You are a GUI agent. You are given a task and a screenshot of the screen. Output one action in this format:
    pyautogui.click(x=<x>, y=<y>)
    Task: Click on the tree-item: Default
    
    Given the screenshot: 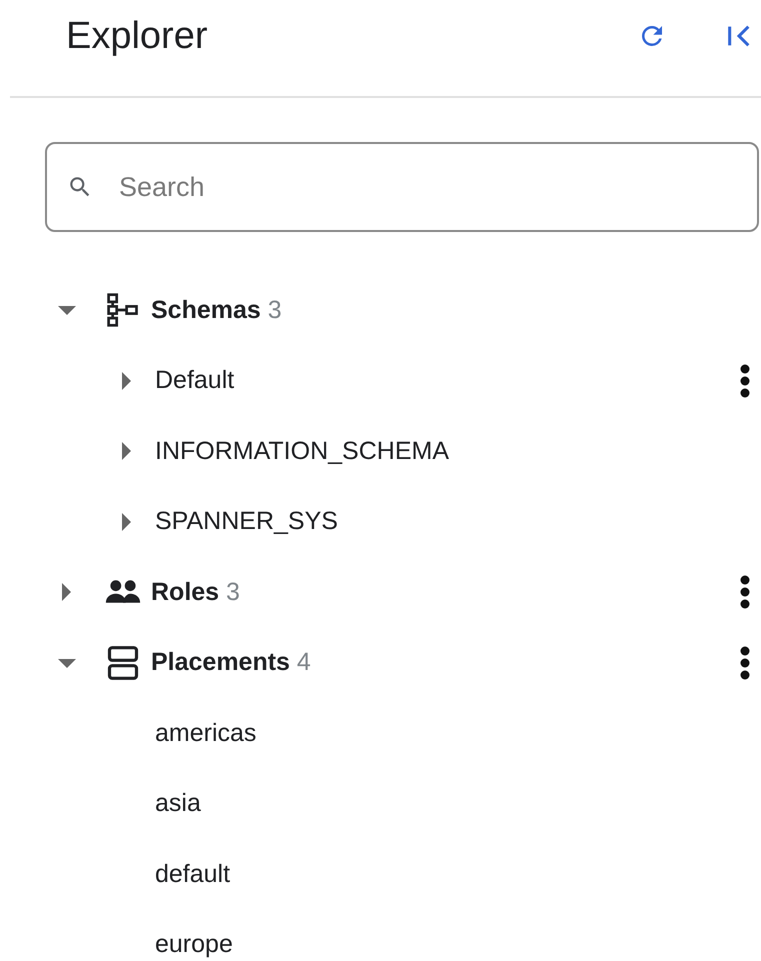 What is the action you would take?
    pyautogui.click(x=194, y=381)
    